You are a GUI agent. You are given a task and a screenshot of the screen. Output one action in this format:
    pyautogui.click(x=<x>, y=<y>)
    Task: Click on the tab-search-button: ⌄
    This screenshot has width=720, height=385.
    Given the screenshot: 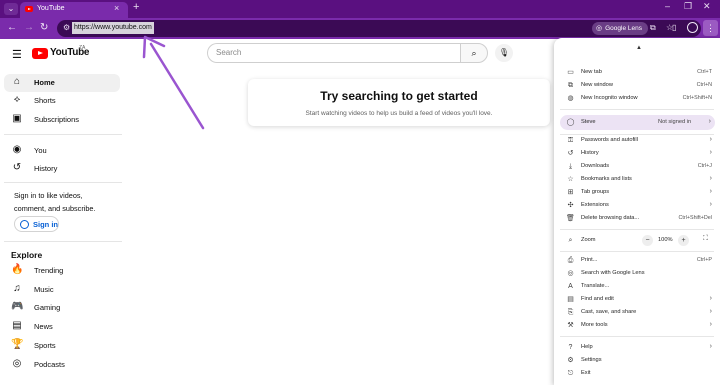 What is the action you would take?
    pyautogui.click(x=11, y=9)
    